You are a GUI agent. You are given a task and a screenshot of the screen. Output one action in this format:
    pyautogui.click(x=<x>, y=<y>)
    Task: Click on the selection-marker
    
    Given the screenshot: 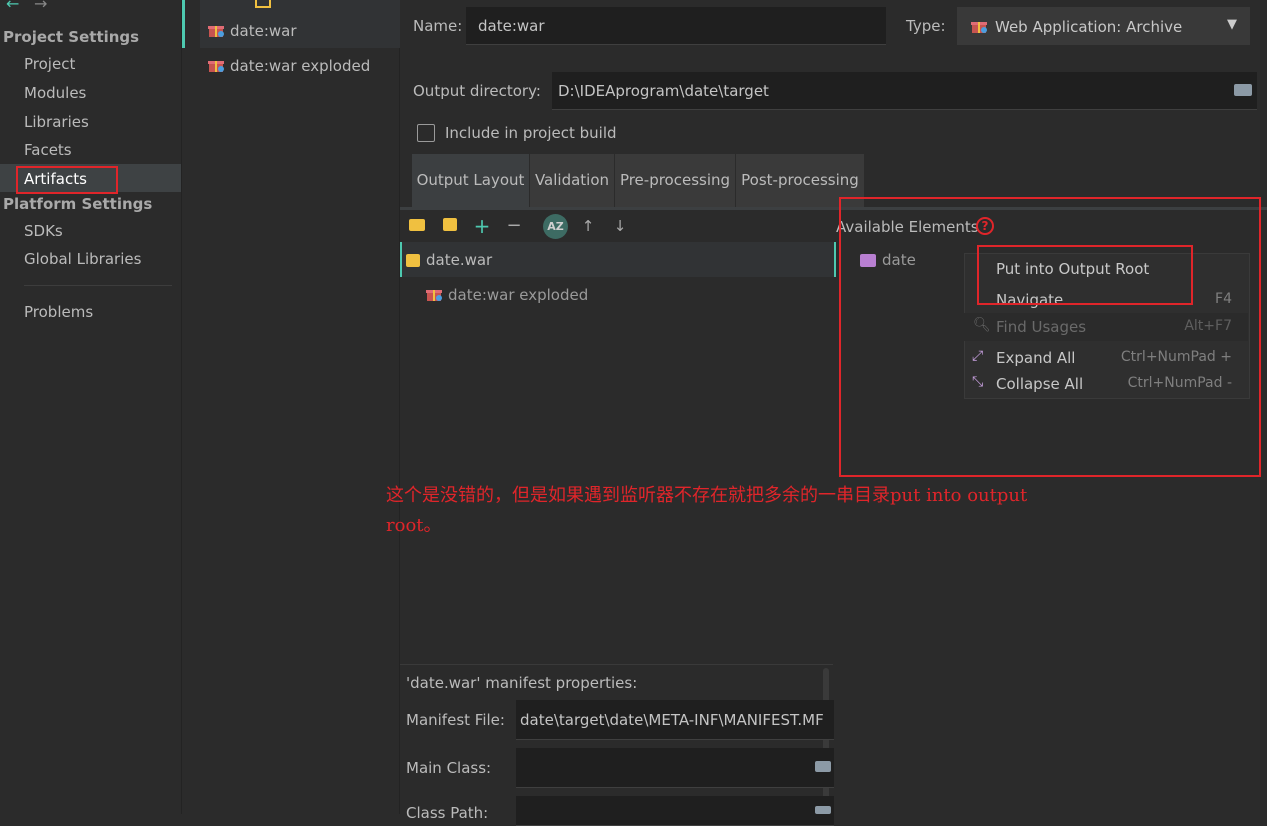 What is the action you would take?
    pyautogui.click(x=183, y=24)
    